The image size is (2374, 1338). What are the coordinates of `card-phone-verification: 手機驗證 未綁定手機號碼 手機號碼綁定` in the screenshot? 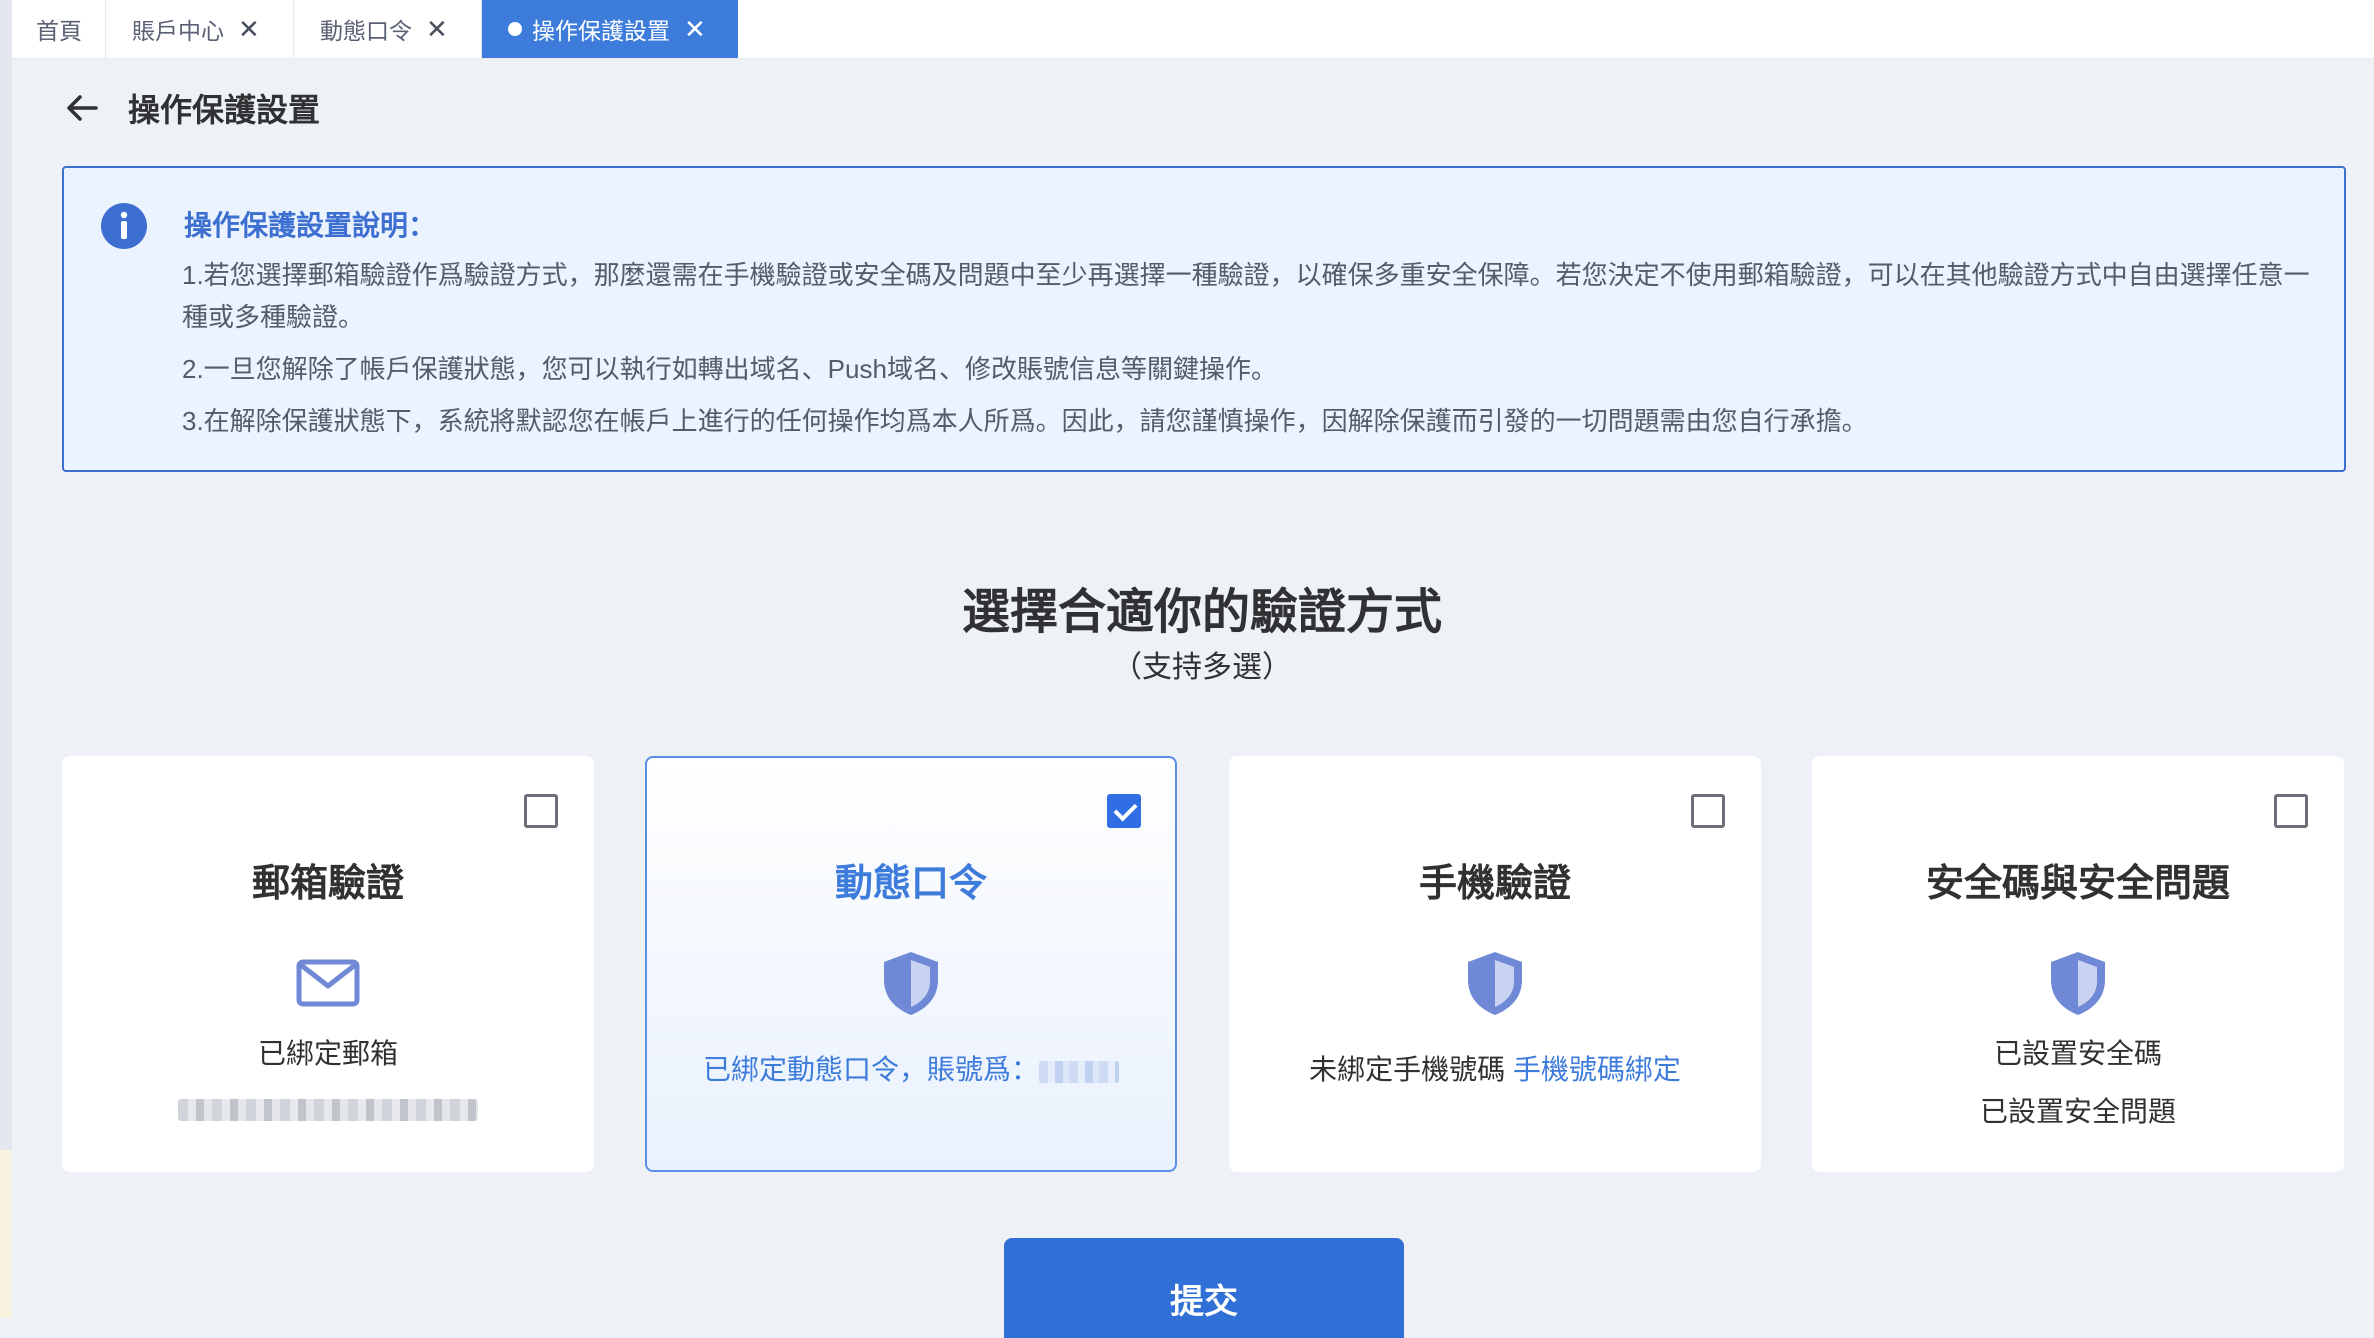 It's located at (1495, 964).